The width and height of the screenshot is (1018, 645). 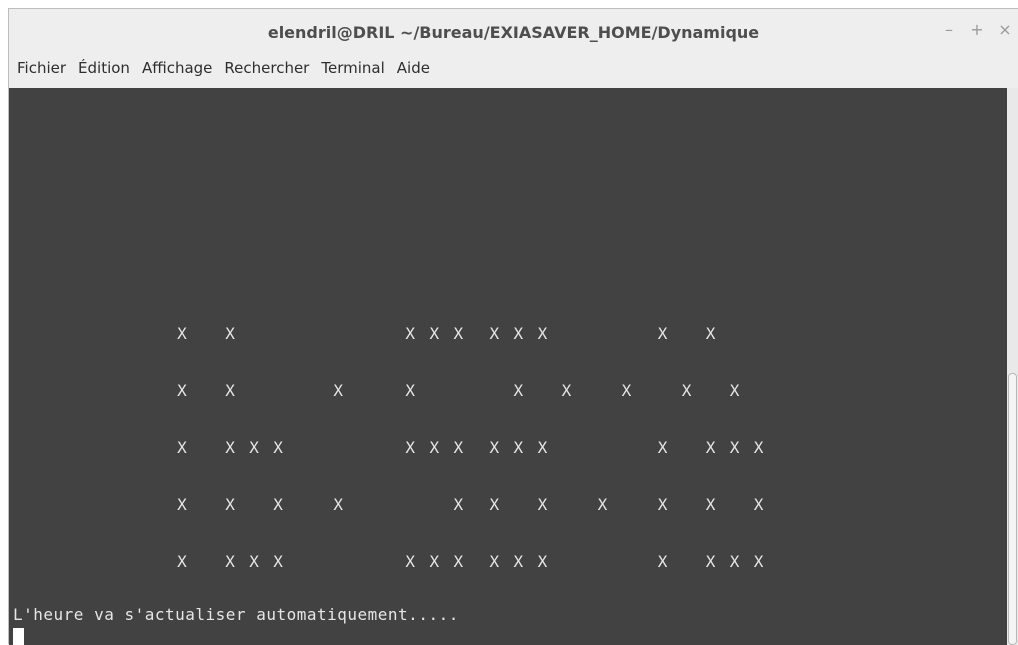 I want to click on clock-line-3: X X X X X X X X X X X X X X, so click(x=387, y=447).